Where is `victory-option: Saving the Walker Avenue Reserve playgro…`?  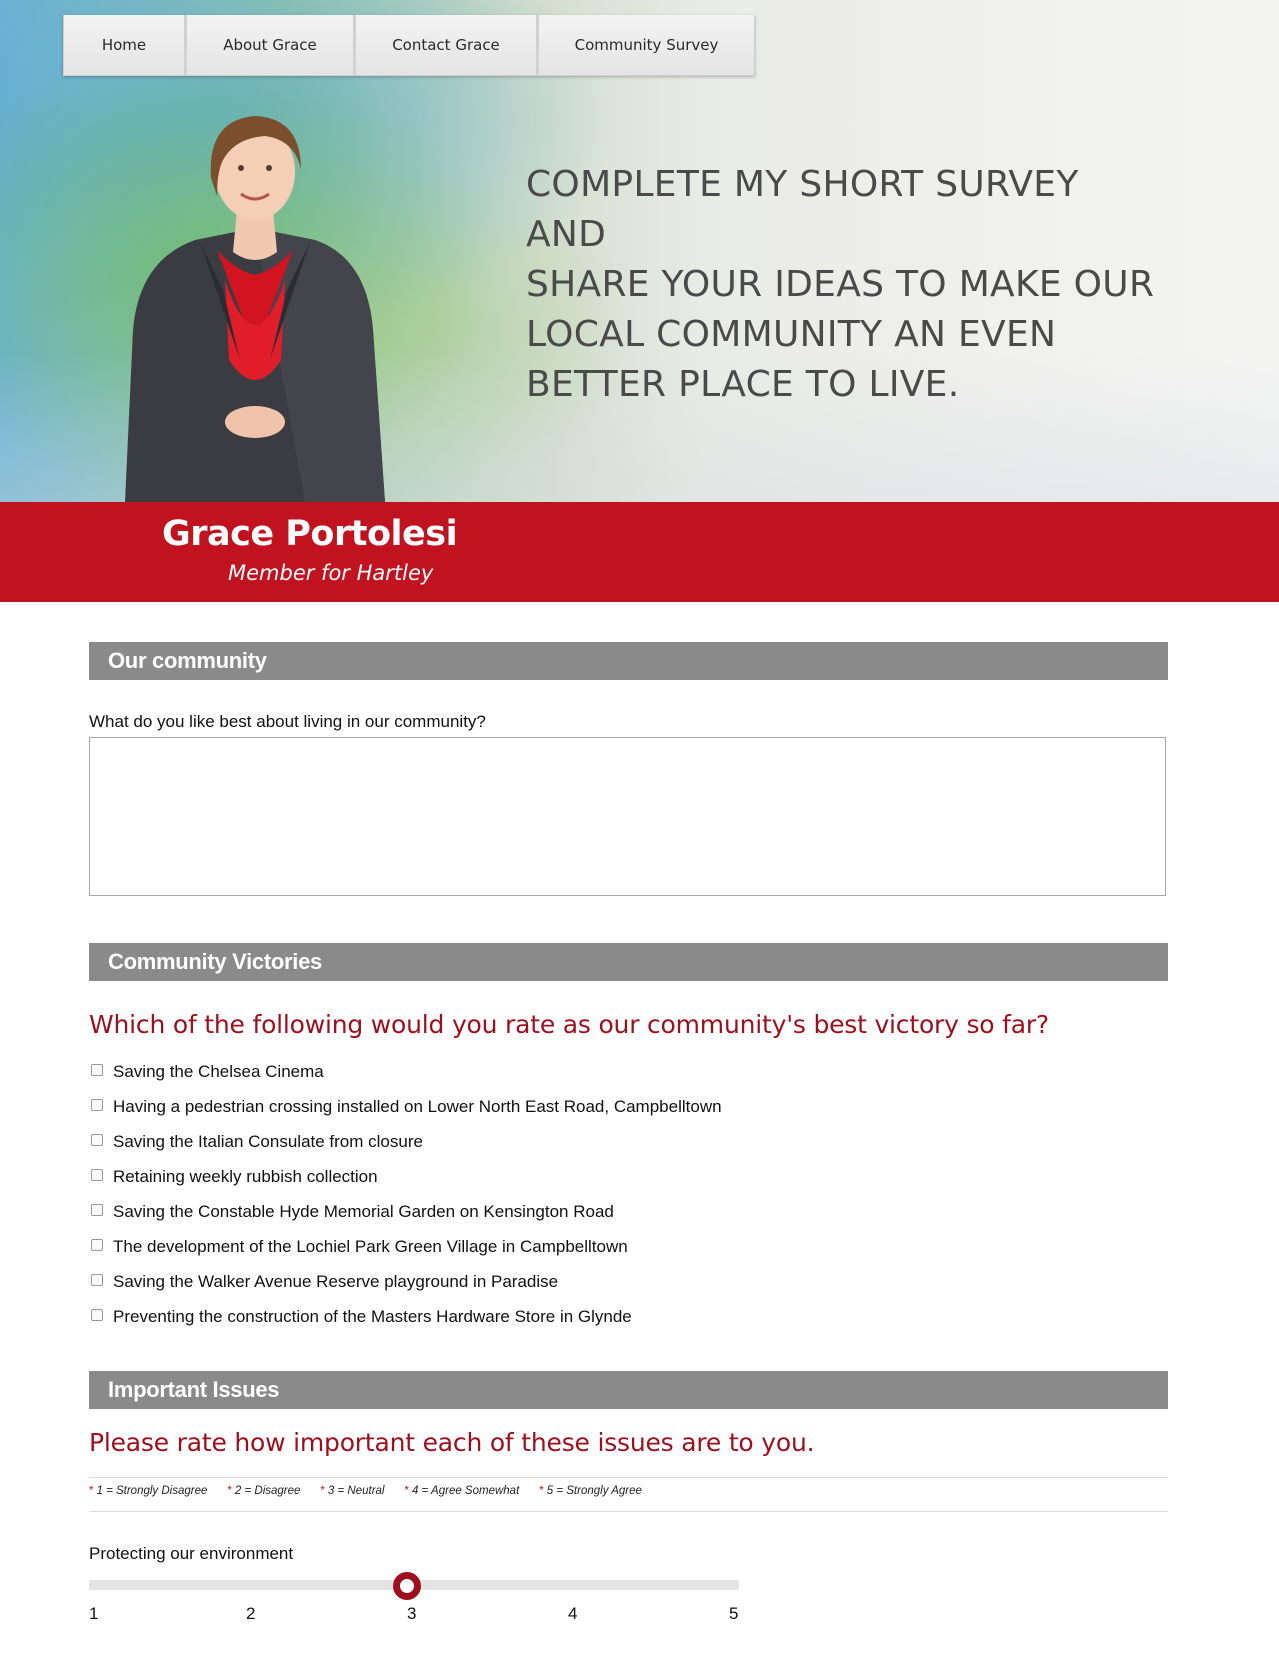
victory-option: Saving the Walker Avenue Reserve playgro… is located at coordinates (324, 1282).